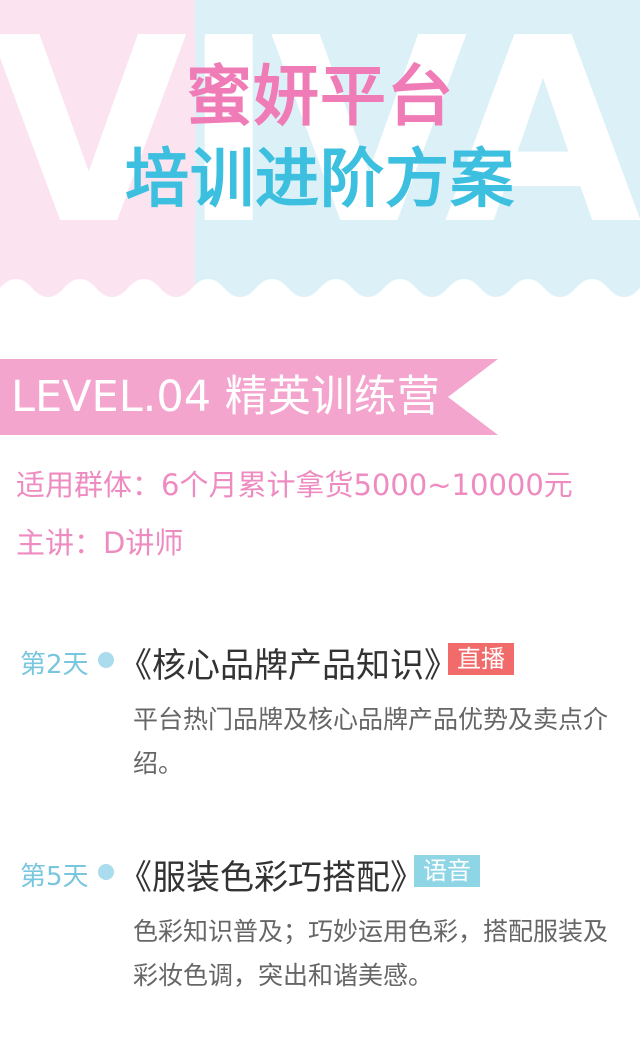 Image resolution: width=640 pixels, height=1047 pixels. I want to click on lecturer-info: 主讲：D讲师, so click(100, 543).